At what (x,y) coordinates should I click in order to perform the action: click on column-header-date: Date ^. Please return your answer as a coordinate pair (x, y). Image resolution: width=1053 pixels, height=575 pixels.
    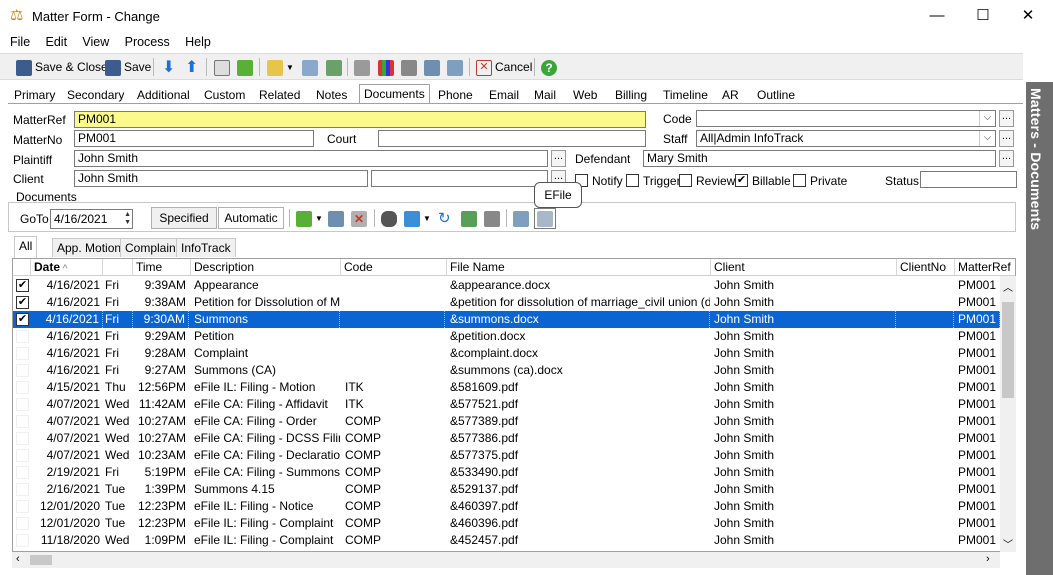
    Looking at the image, I should click on (67, 267).